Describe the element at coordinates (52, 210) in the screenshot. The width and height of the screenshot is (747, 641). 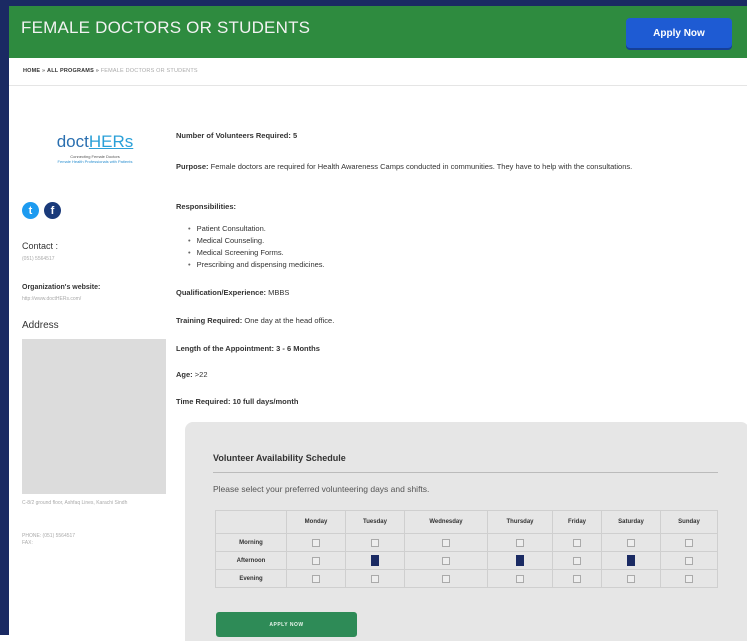
I see `facebook-icon: f` at that location.